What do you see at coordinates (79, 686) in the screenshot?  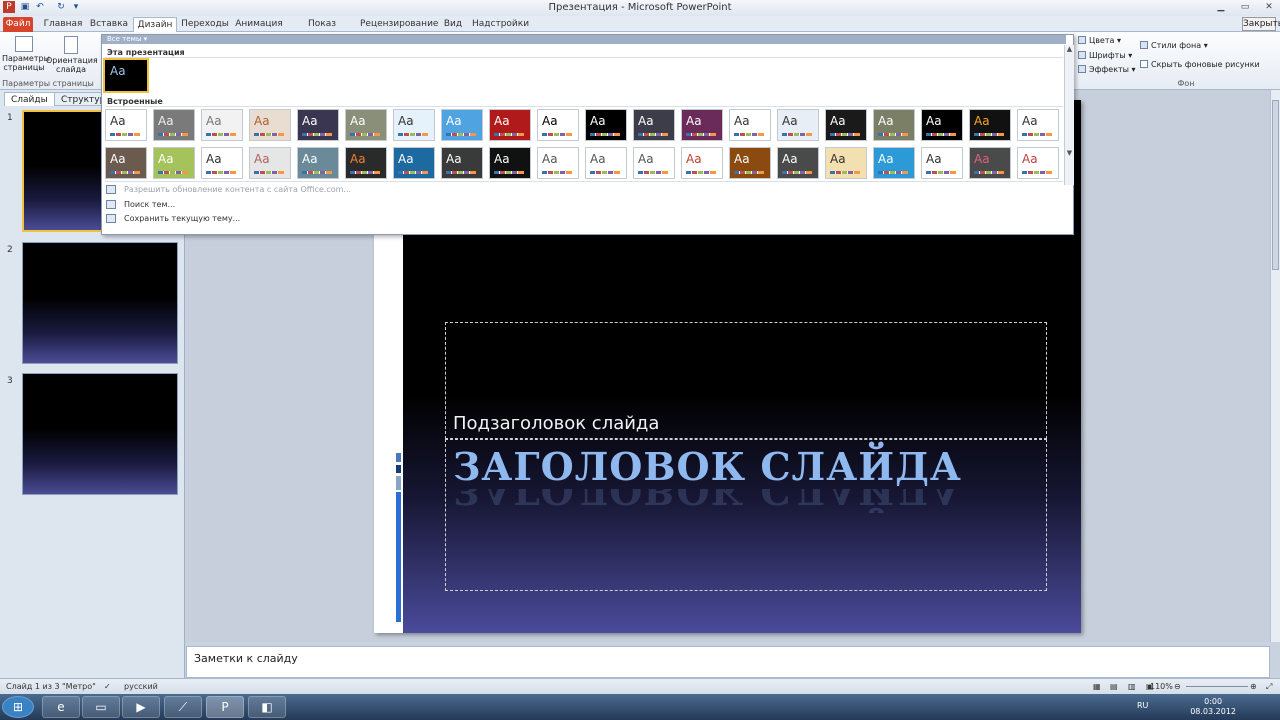 I see `theme-name: "Метро"` at bounding box center [79, 686].